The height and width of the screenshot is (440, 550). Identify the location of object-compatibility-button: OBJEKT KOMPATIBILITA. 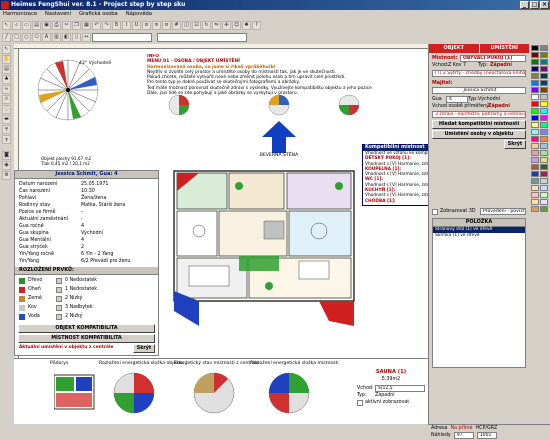
(86, 328).